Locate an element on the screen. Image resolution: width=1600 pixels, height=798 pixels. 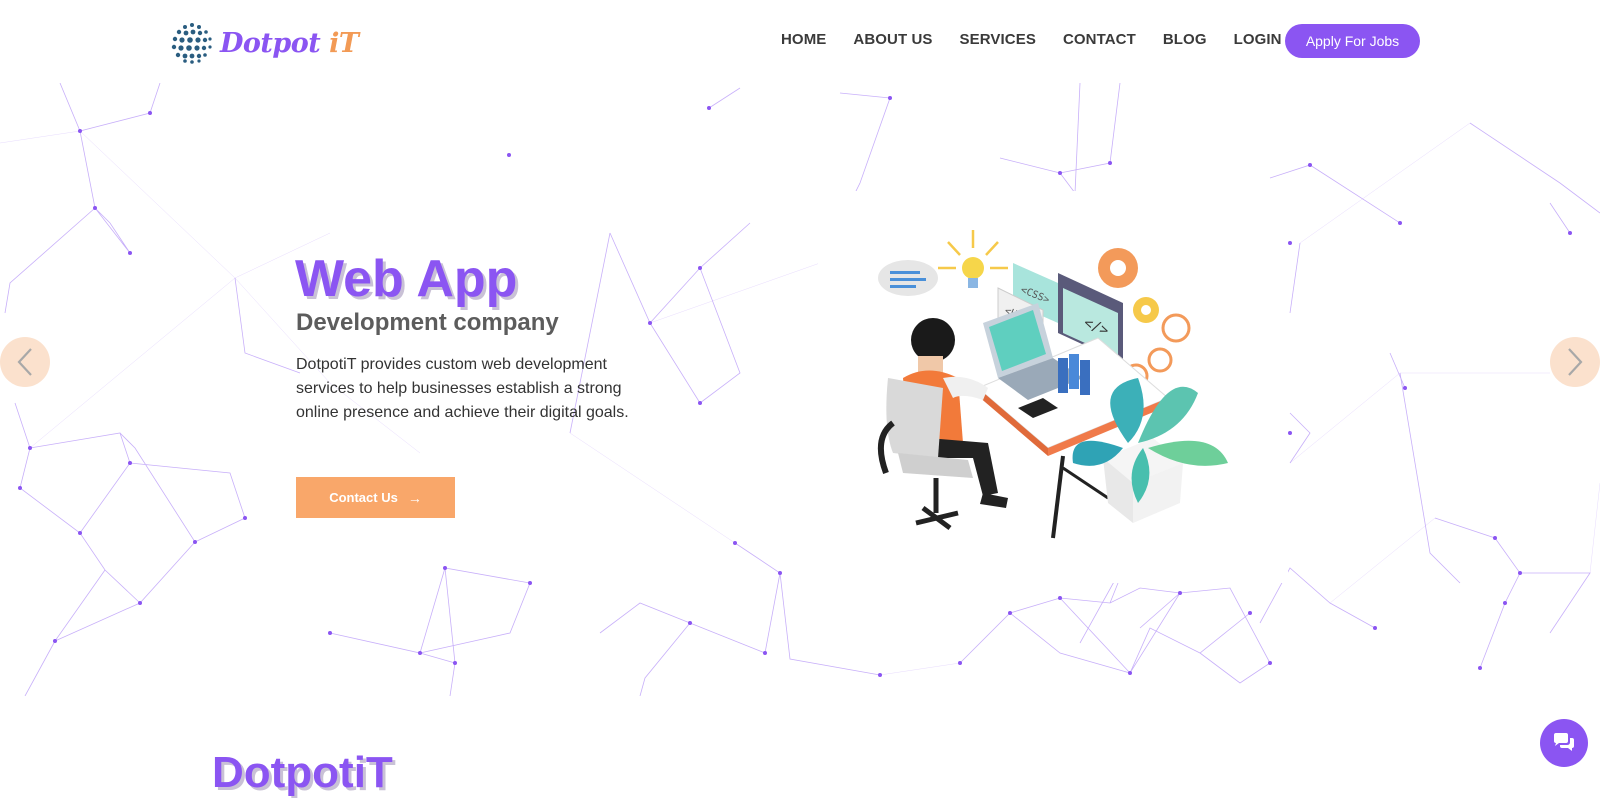
nav-blog: BLOG is located at coordinates (1185, 39).